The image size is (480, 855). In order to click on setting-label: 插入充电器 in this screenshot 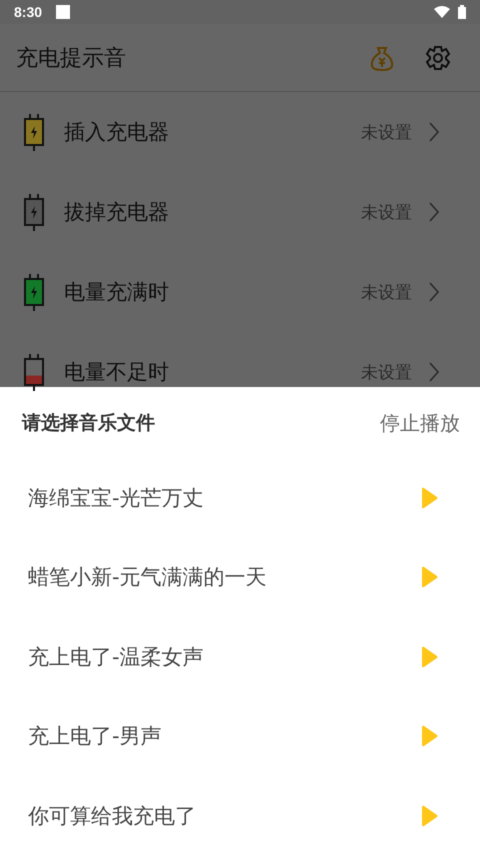, I will do `click(116, 132)`.